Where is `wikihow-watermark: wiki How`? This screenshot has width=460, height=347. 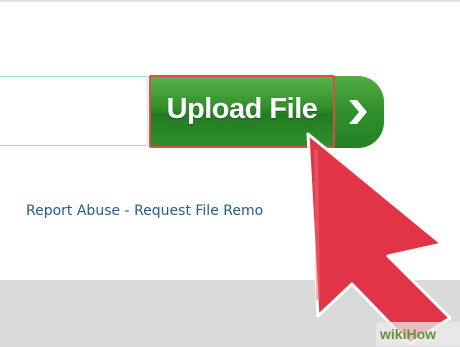
wikihow-watermark: wiki How is located at coordinates (418, 334).